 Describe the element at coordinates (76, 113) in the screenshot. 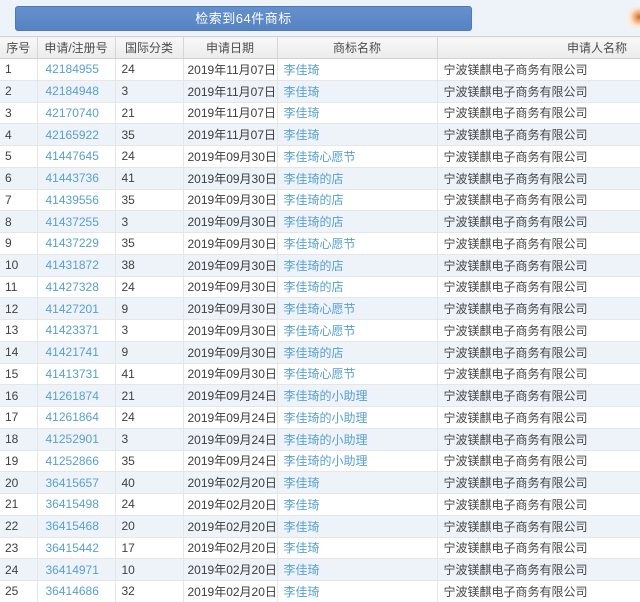

I see `cell-application-number: 42170740` at that location.